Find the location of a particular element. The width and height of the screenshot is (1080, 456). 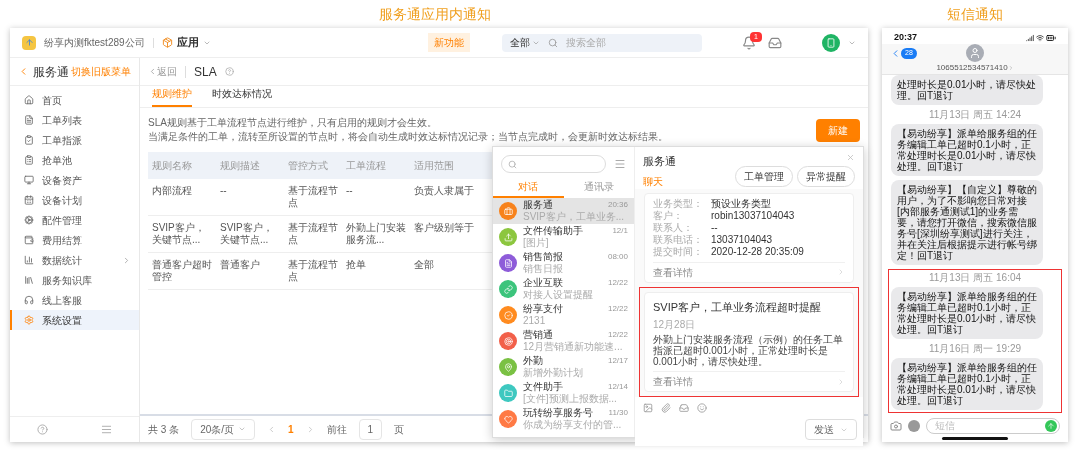

field-value: 预设业务类型 is located at coordinates (741, 203).